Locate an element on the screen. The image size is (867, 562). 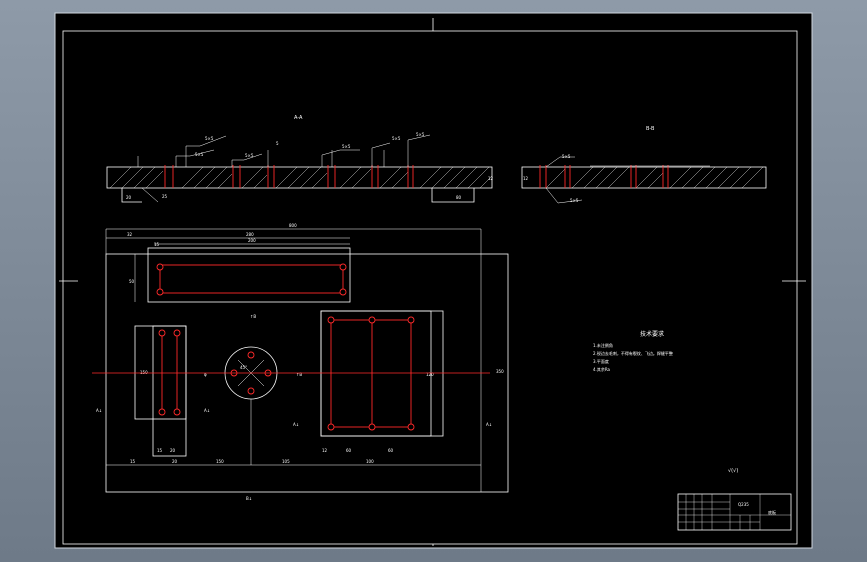
note-4: 4.其余Ra is located at coordinates (602, 369).